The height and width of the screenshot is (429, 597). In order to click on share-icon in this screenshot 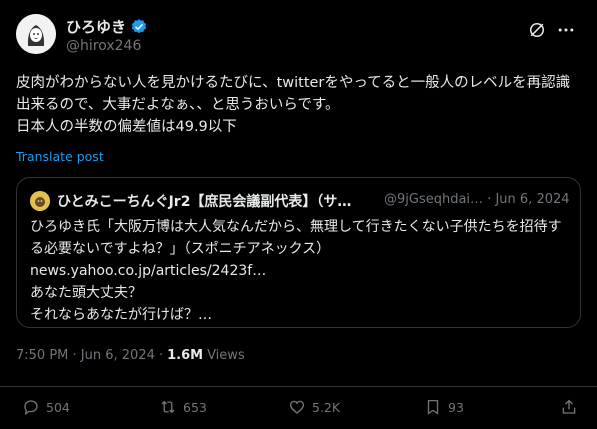, I will do `click(569, 406)`.